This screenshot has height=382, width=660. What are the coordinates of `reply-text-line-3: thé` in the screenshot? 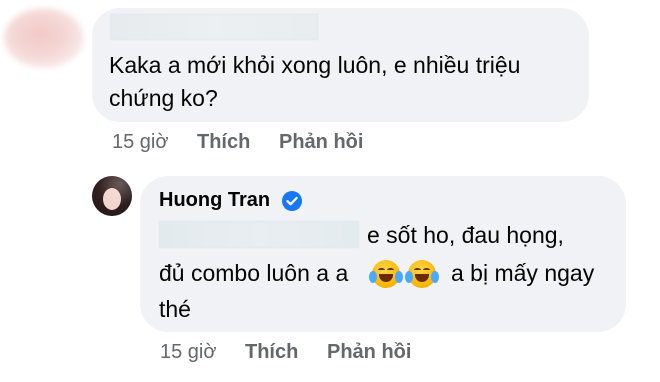 It's located at (175, 309).